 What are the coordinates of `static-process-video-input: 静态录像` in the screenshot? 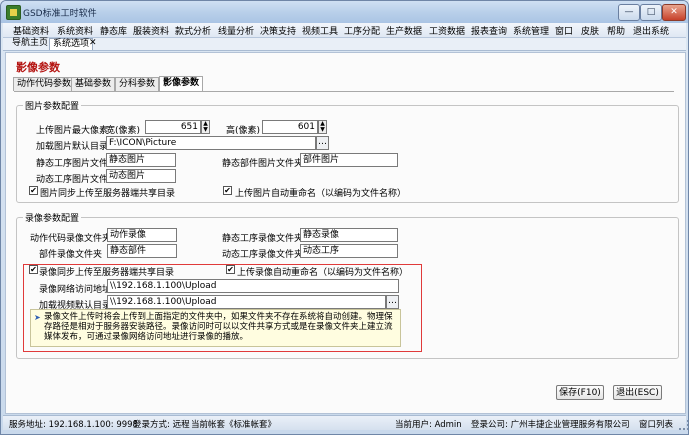 It's located at (349, 235).